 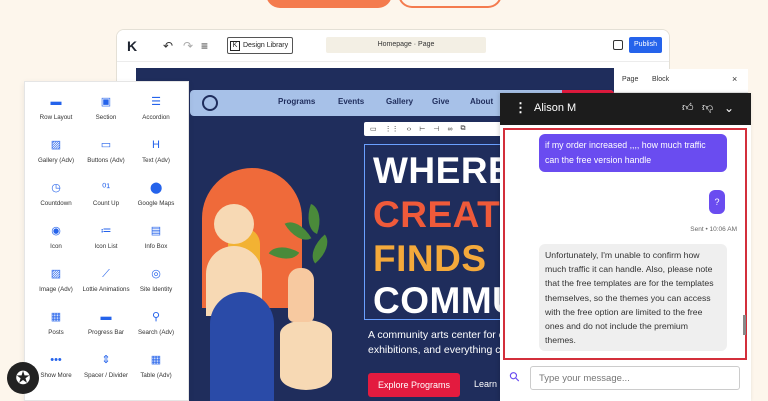 I want to click on widget-gallery-adv: ▨ Gallery (Adv), so click(x=56, y=152).